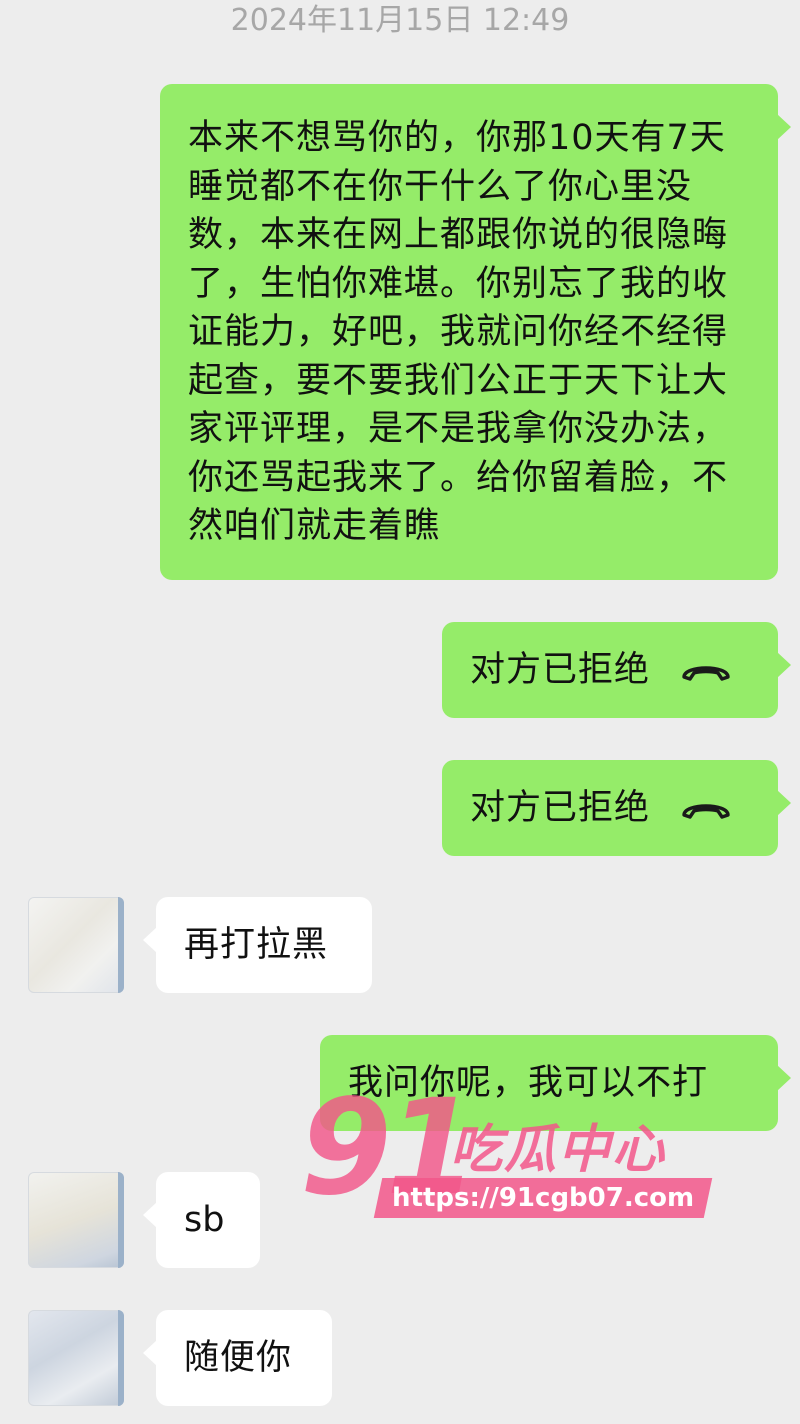 Image resolution: width=800 pixels, height=1424 pixels. What do you see at coordinates (528, 1083) in the screenshot?
I see `message-text: 我问你呢，我可以不打` at bounding box center [528, 1083].